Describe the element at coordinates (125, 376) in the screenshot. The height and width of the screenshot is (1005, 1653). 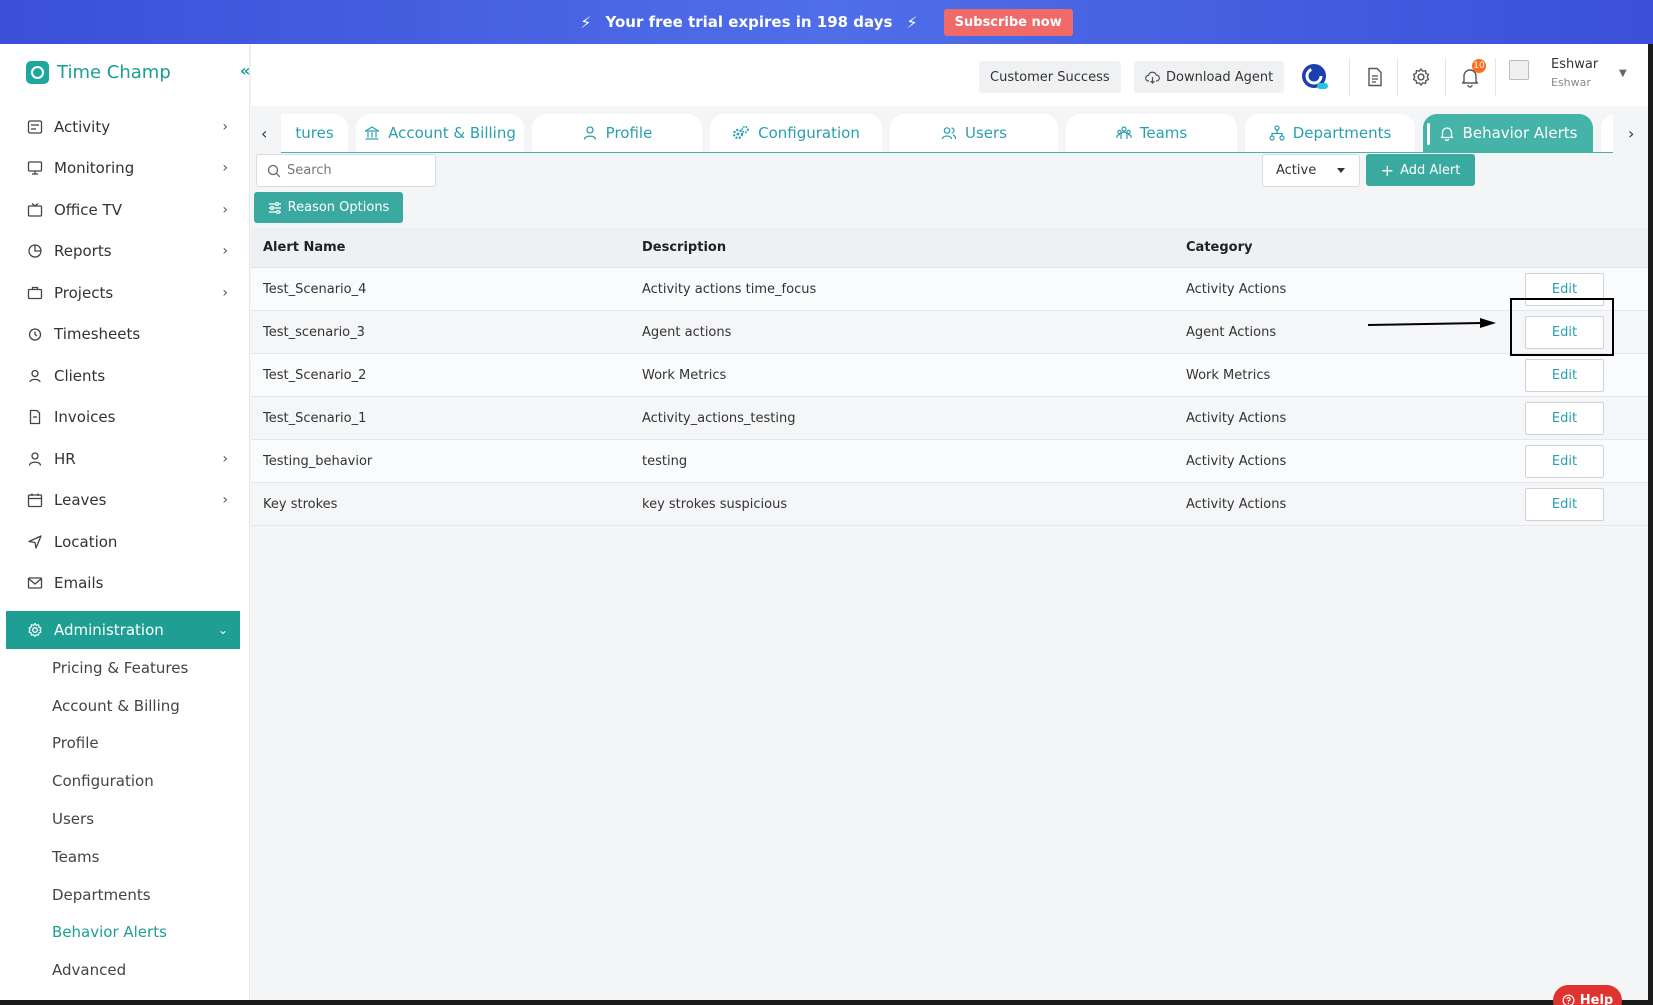
I see `sidebar-item-clients: Clients` at that location.